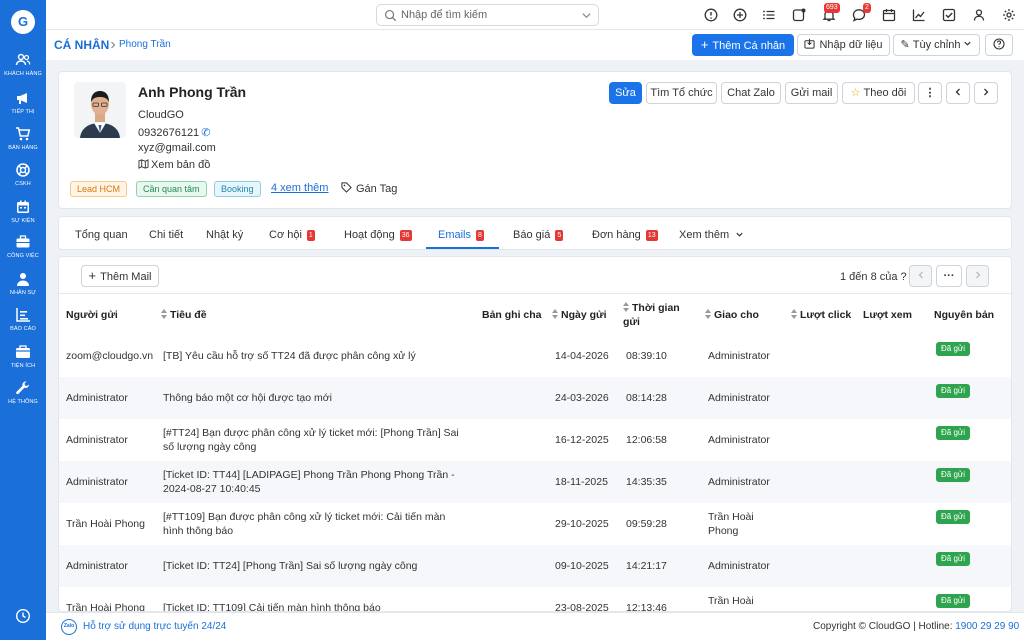 This screenshot has width=1024, height=640. Describe the element at coordinates (579, 315) in the screenshot. I see `col-sent-date: Ngày gửi` at that location.